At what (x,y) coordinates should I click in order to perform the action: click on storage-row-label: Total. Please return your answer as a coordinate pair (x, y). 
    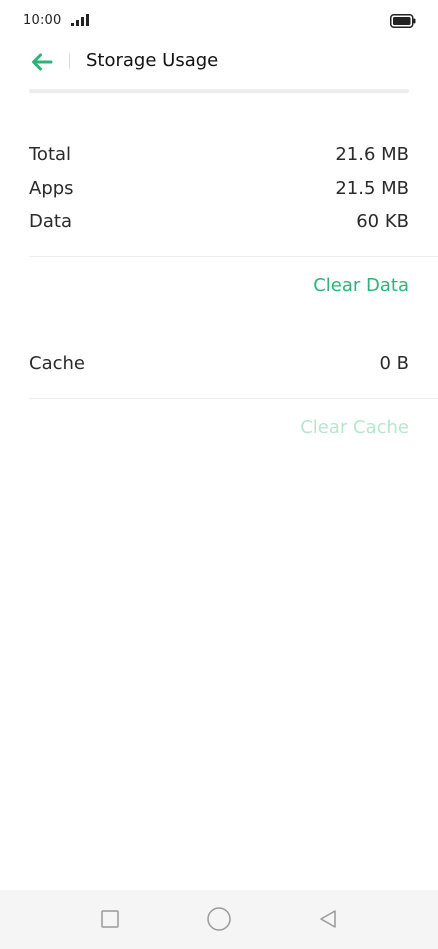
    Looking at the image, I should click on (50, 154).